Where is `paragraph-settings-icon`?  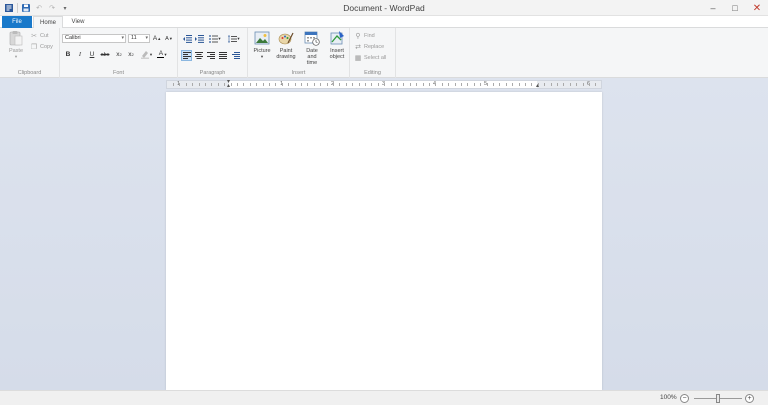
paragraph-settings-icon is located at coordinates (236, 55).